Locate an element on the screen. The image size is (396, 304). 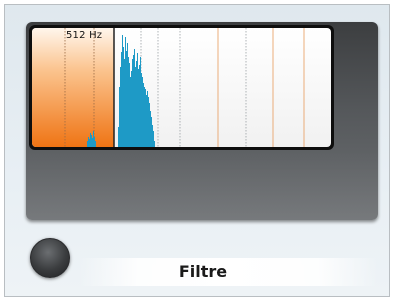
filter-region is located at coordinates (73, 87).